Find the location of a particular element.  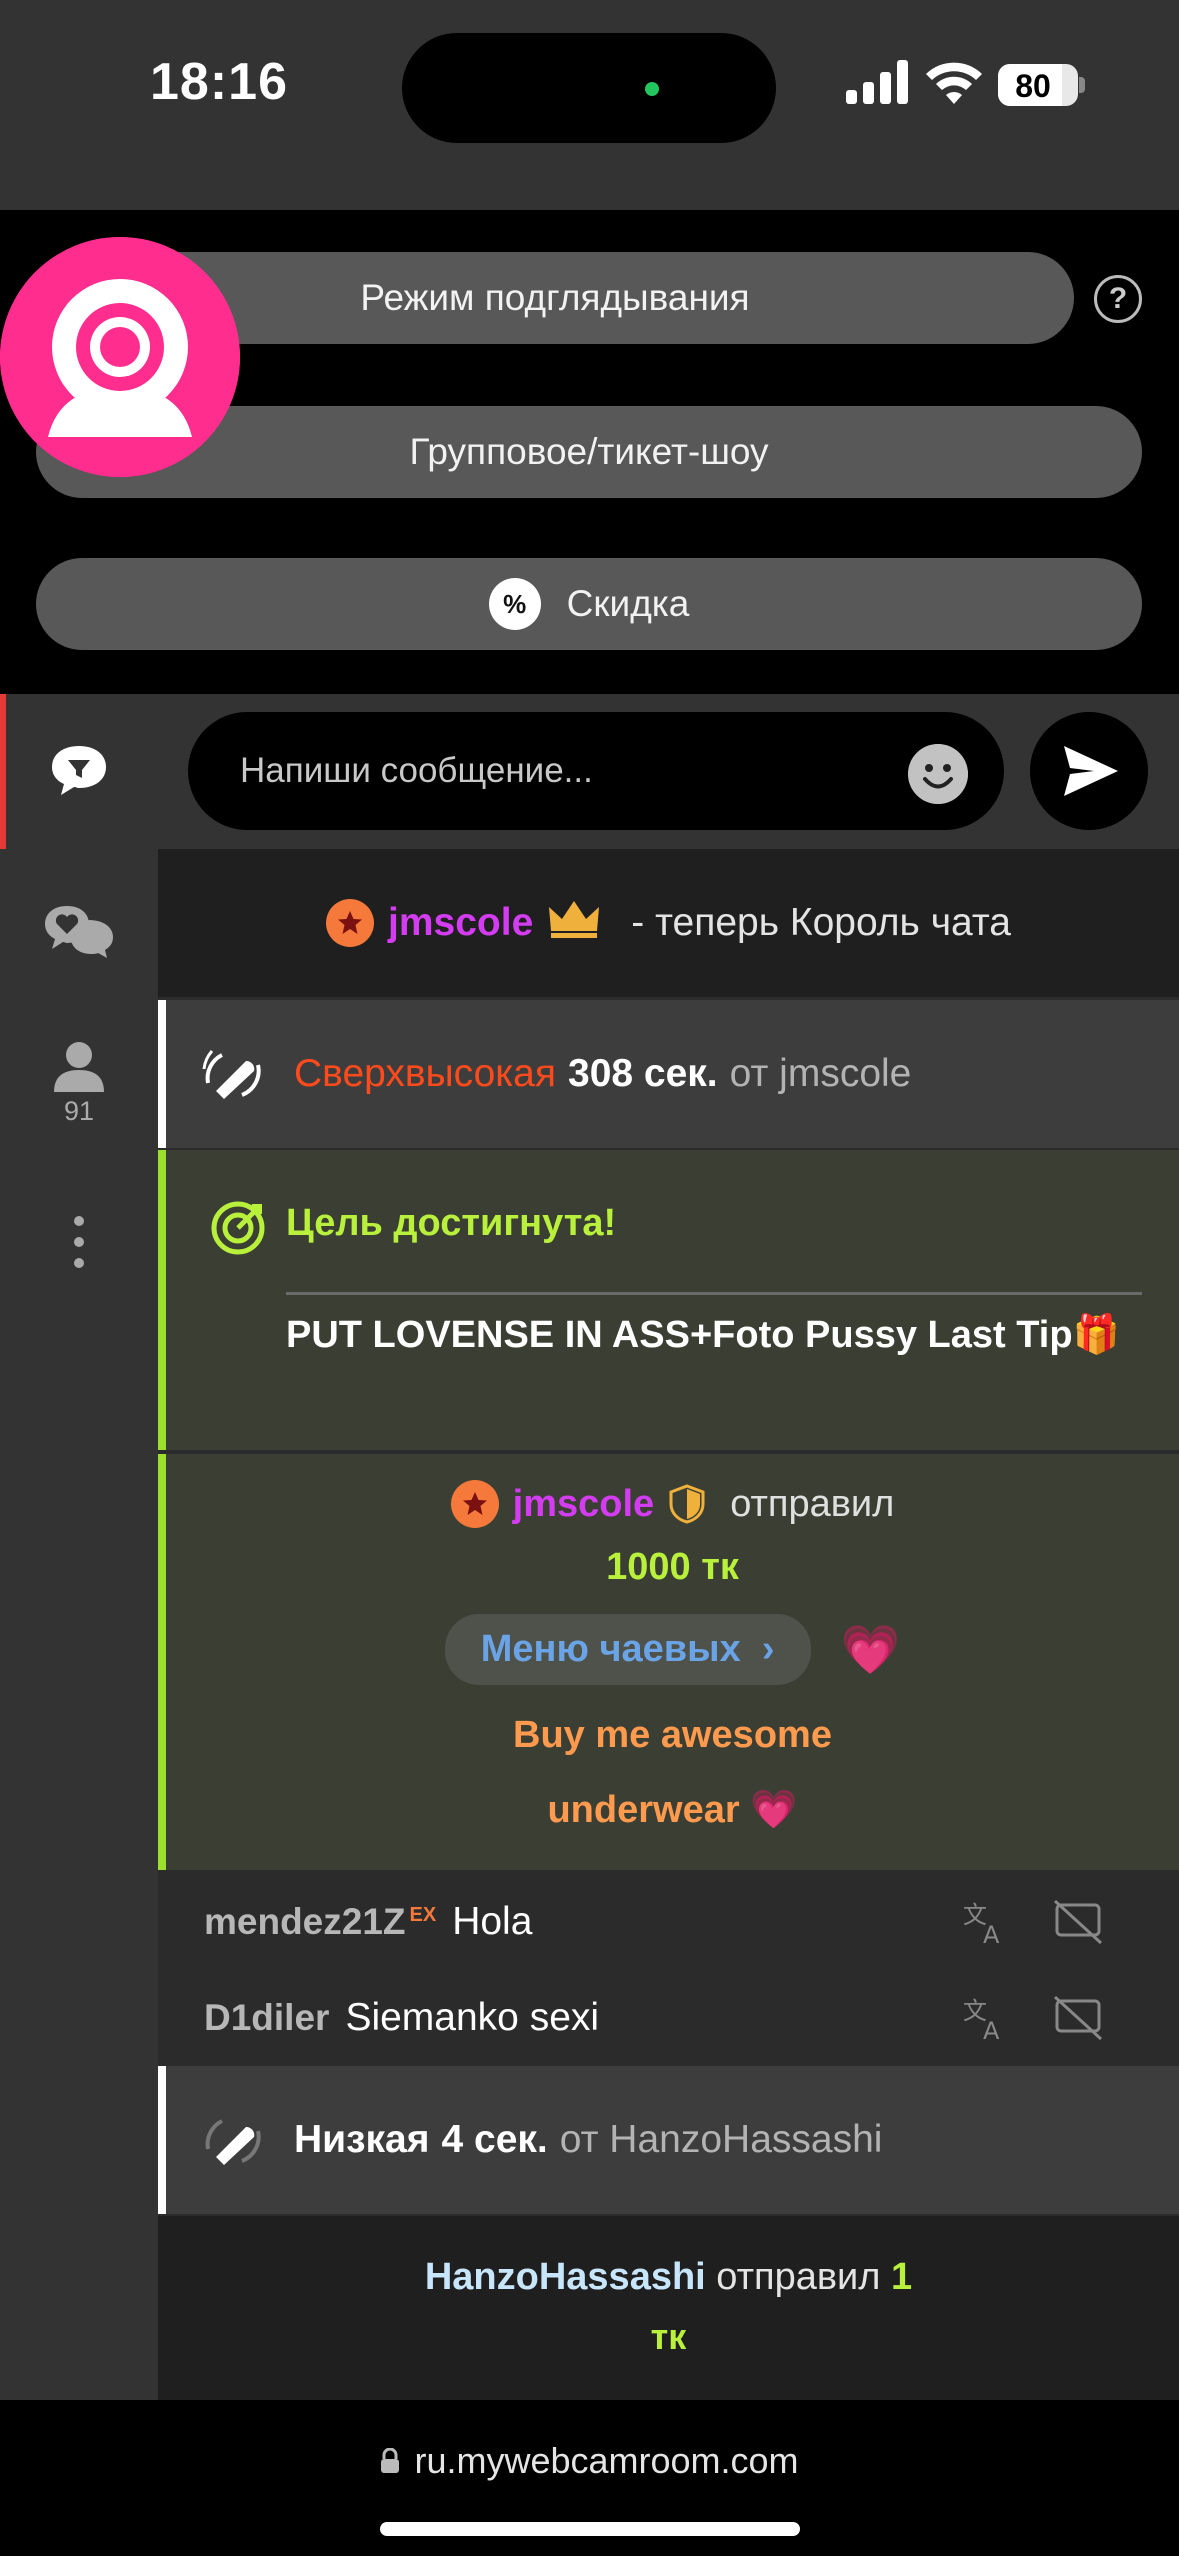

battery-level: 80 is located at coordinates (1033, 86).